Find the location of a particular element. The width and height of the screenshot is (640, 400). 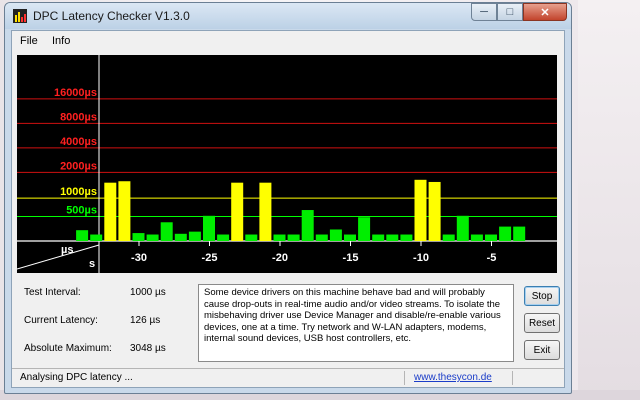

menu-file: File is located at coordinates (29, 41).